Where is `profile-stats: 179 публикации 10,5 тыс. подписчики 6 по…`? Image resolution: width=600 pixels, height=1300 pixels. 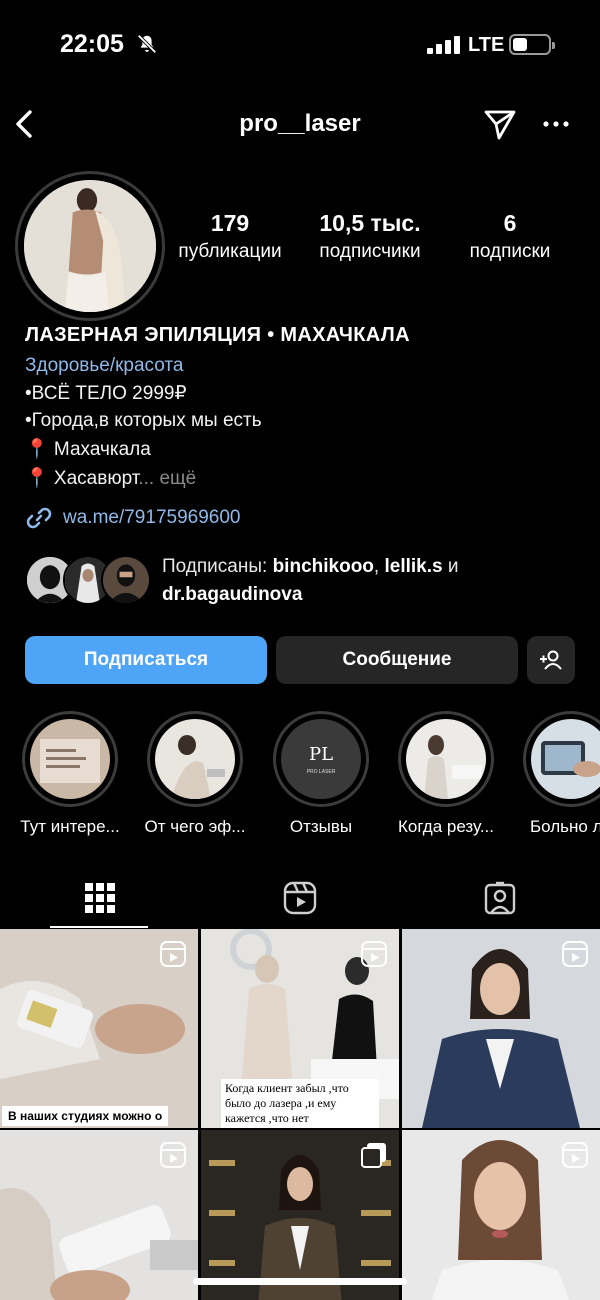 profile-stats: 179 публикации 10,5 тыс. подписчики 6 по… is located at coordinates (380, 240).